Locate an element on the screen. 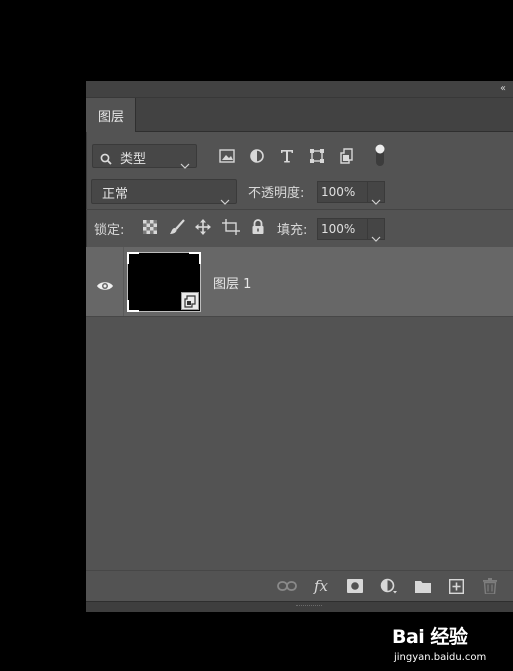 Image resolution: width=513 pixels, height=671 pixels. new-layer-icon is located at coordinates (456, 586).